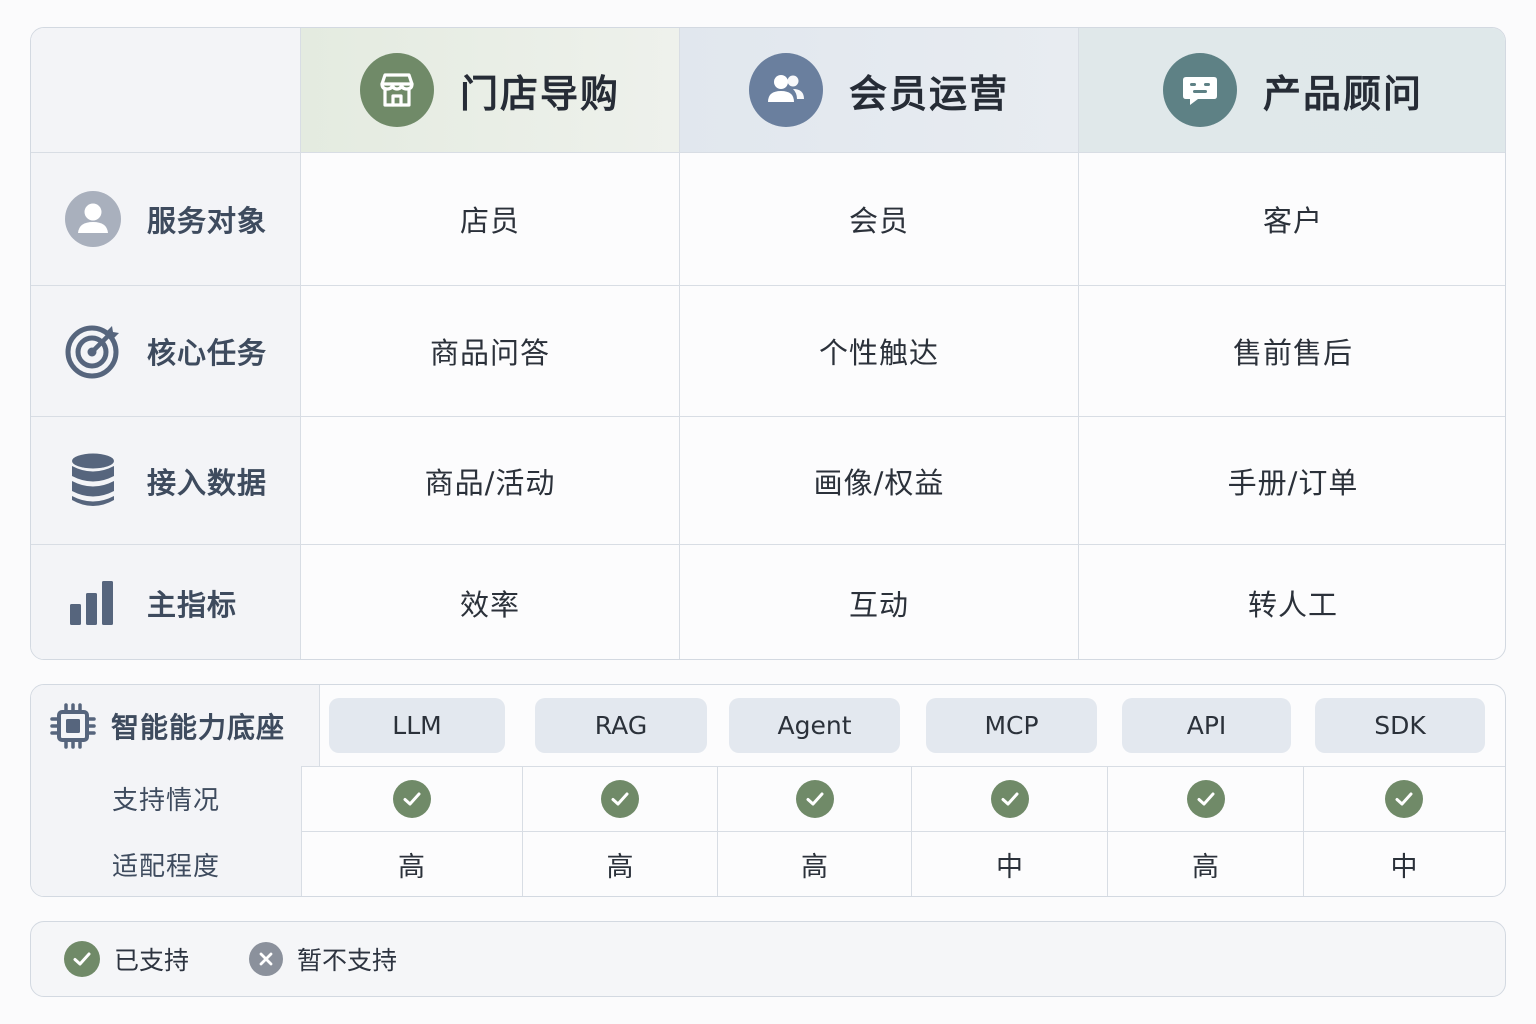 The width and height of the screenshot is (1536, 1024). Describe the element at coordinates (490, 219) in the screenshot. I see `table-cell: 店员` at that location.